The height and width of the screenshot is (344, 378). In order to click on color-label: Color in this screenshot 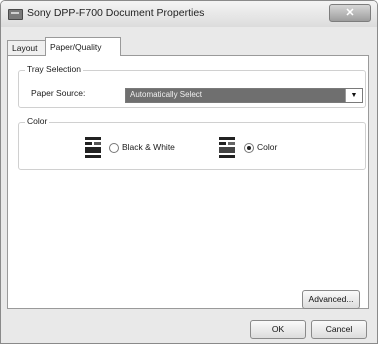, I will do `click(267, 147)`.